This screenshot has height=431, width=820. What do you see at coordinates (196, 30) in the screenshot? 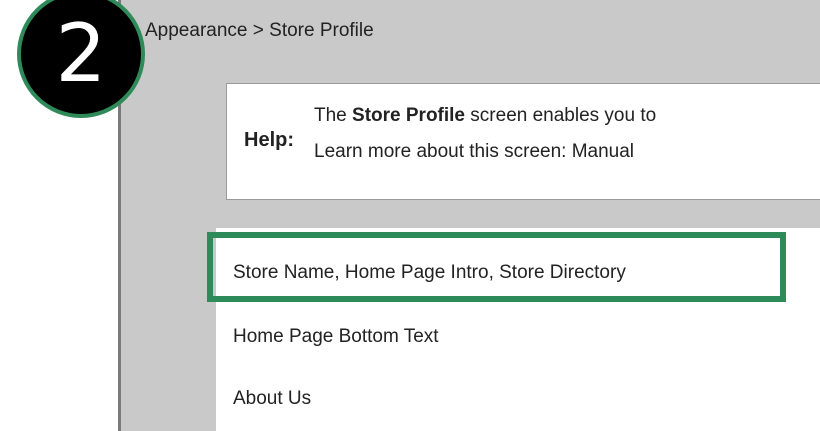
I see `breadcrumb-parent: Appearance` at bounding box center [196, 30].